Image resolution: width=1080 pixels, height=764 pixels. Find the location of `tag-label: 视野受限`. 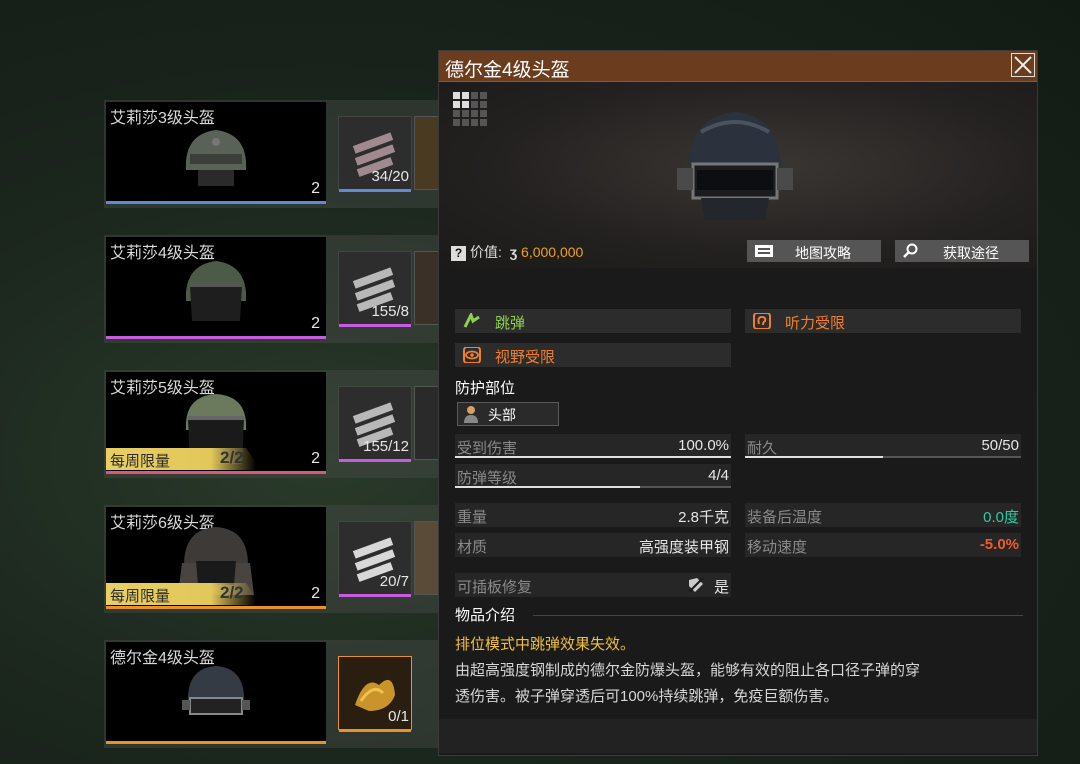

tag-label: 视野受限 is located at coordinates (525, 357).